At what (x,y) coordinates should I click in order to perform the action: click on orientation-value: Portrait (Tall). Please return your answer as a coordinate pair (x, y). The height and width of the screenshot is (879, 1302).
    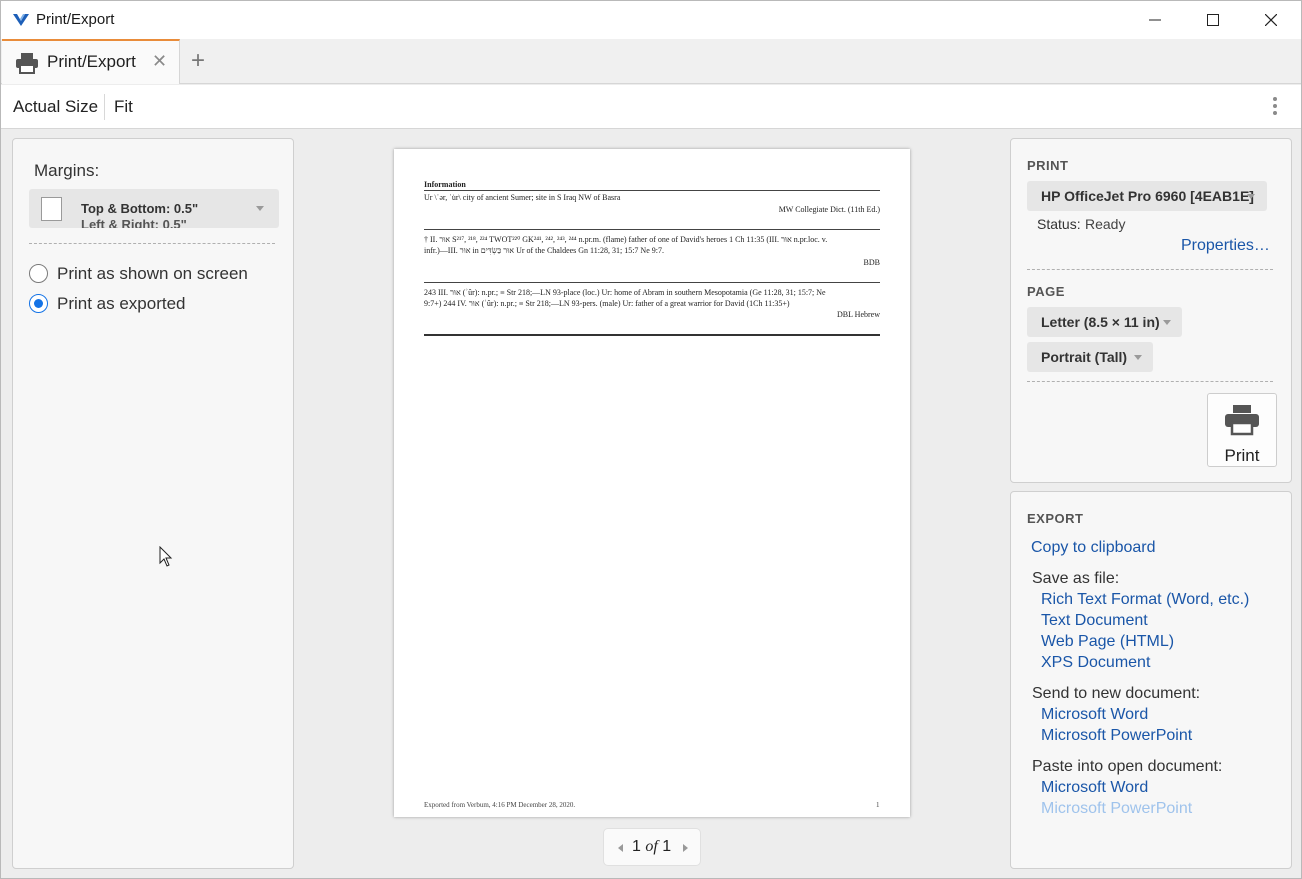
    Looking at the image, I should click on (1084, 357).